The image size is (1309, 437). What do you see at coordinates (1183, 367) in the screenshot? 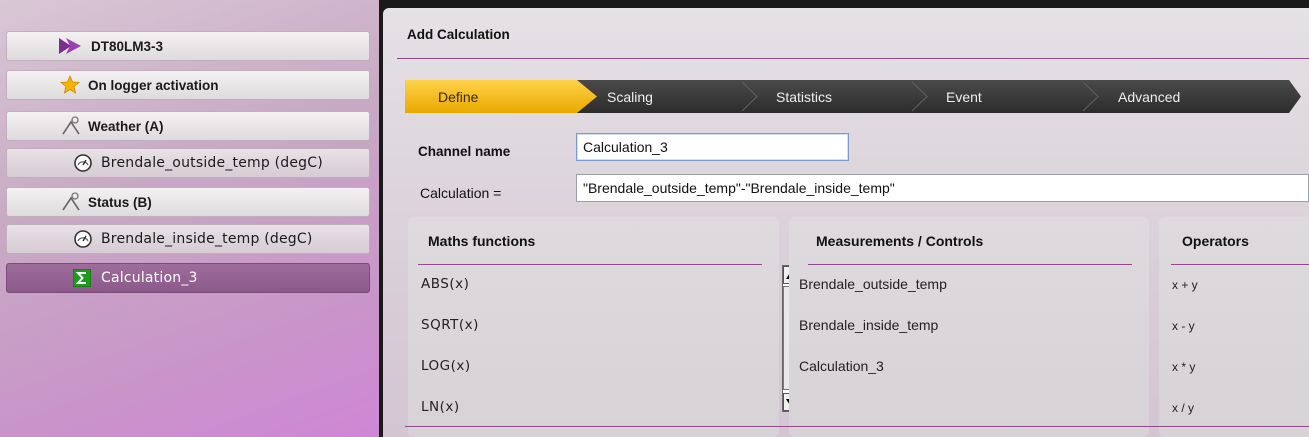
I see `operator-multiply: x * y` at bounding box center [1183, 367].